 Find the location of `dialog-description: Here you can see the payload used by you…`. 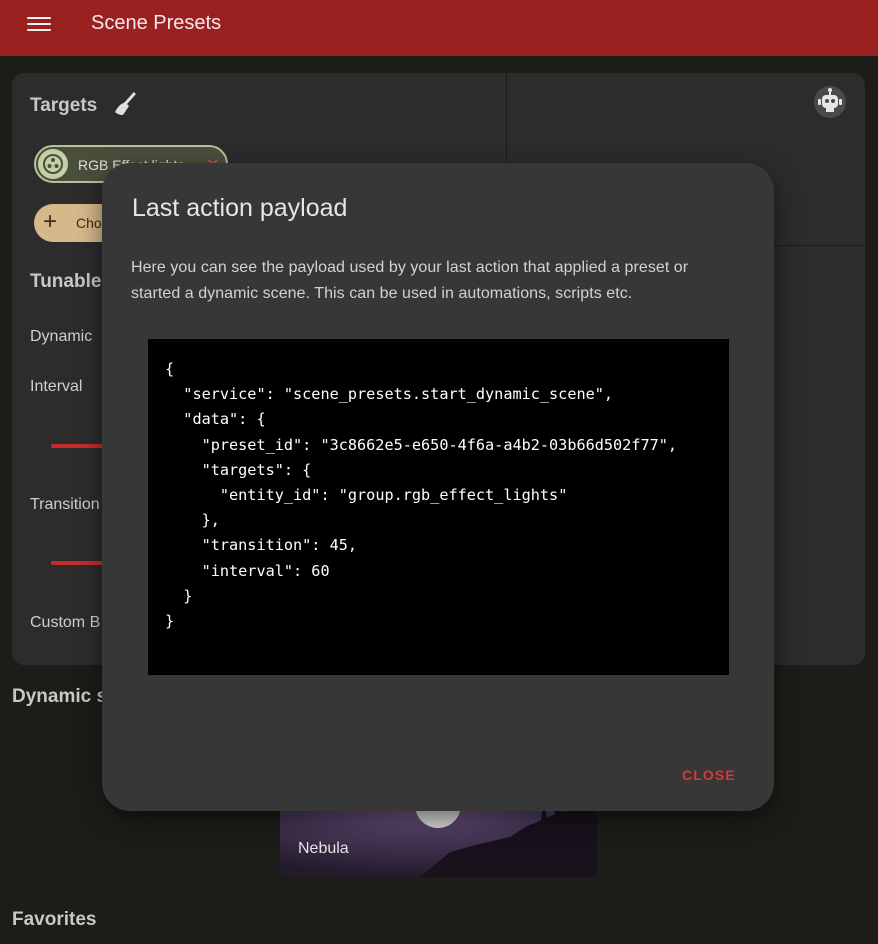

dialog-description: Here you can see the payload used by you… is located at coordinates (410, 280).